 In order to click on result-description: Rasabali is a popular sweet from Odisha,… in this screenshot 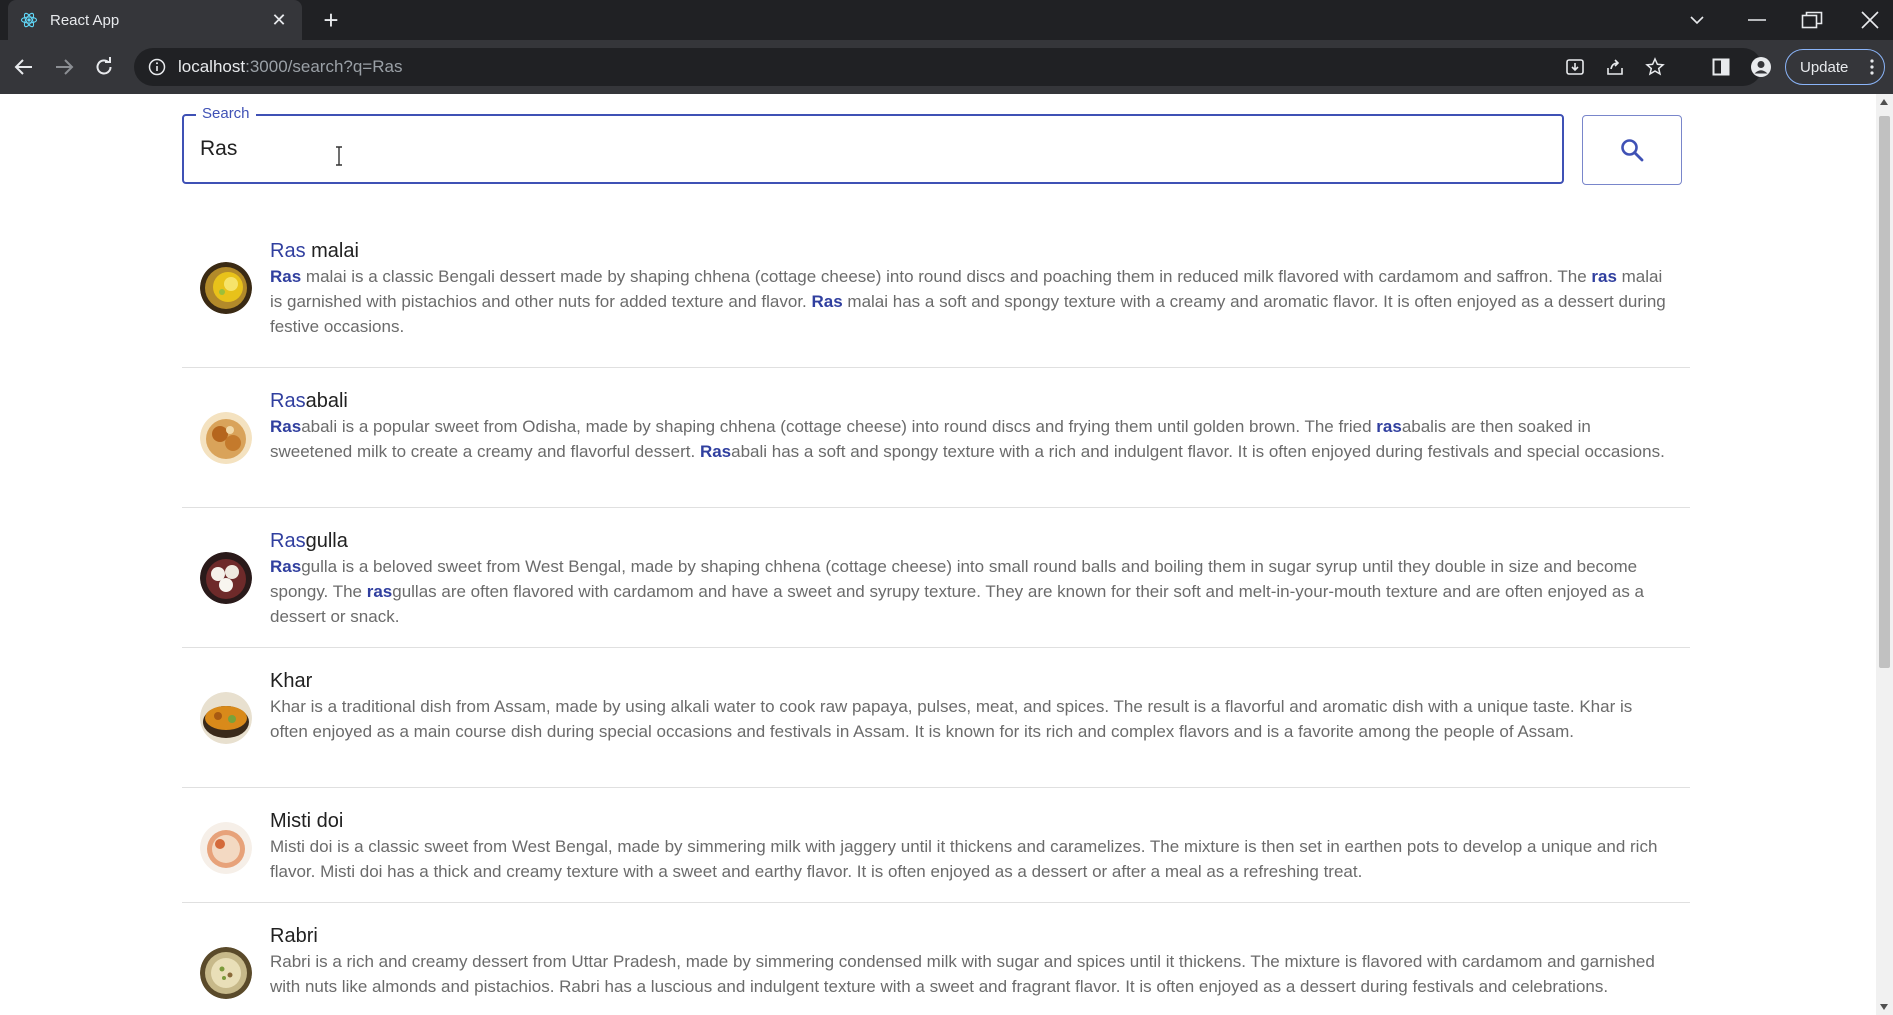, I will do `click(967, 439)`.